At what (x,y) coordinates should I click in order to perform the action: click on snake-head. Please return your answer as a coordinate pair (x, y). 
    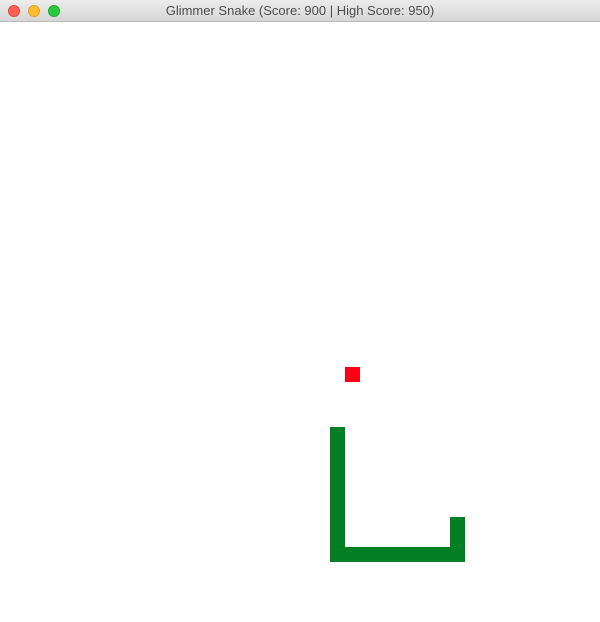
    Looking at the image, I should click on (337, 434).